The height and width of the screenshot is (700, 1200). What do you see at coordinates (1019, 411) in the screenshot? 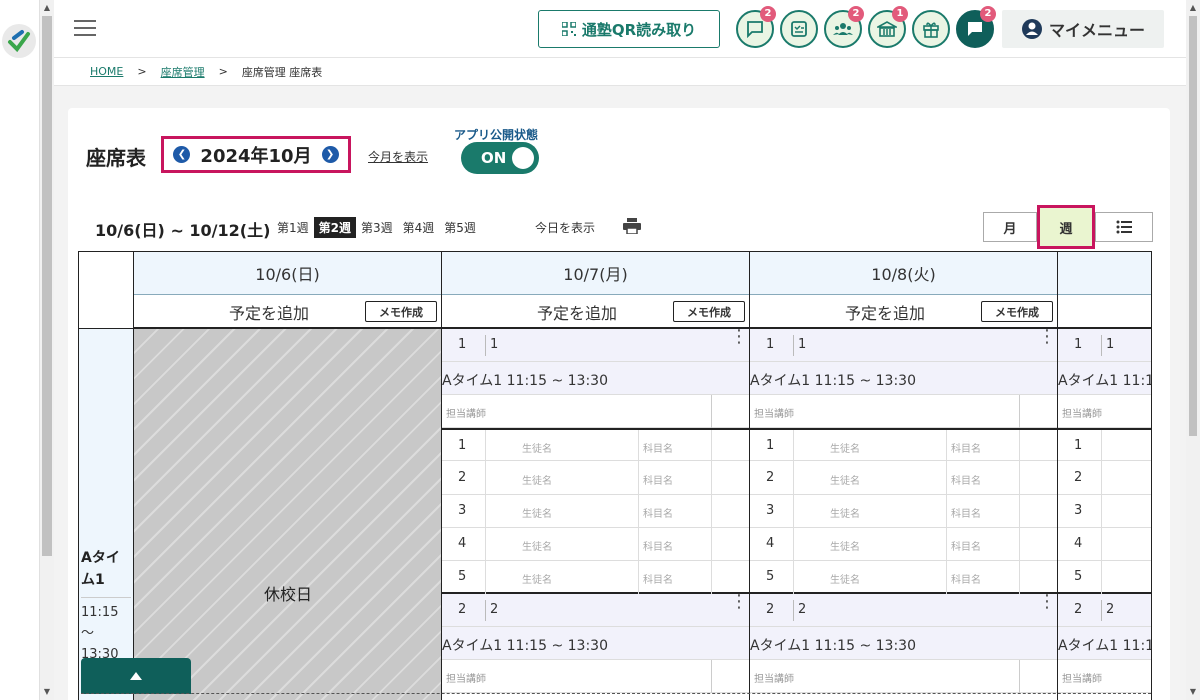
I see `teacher-separator` at bounding box center [1019, 411].